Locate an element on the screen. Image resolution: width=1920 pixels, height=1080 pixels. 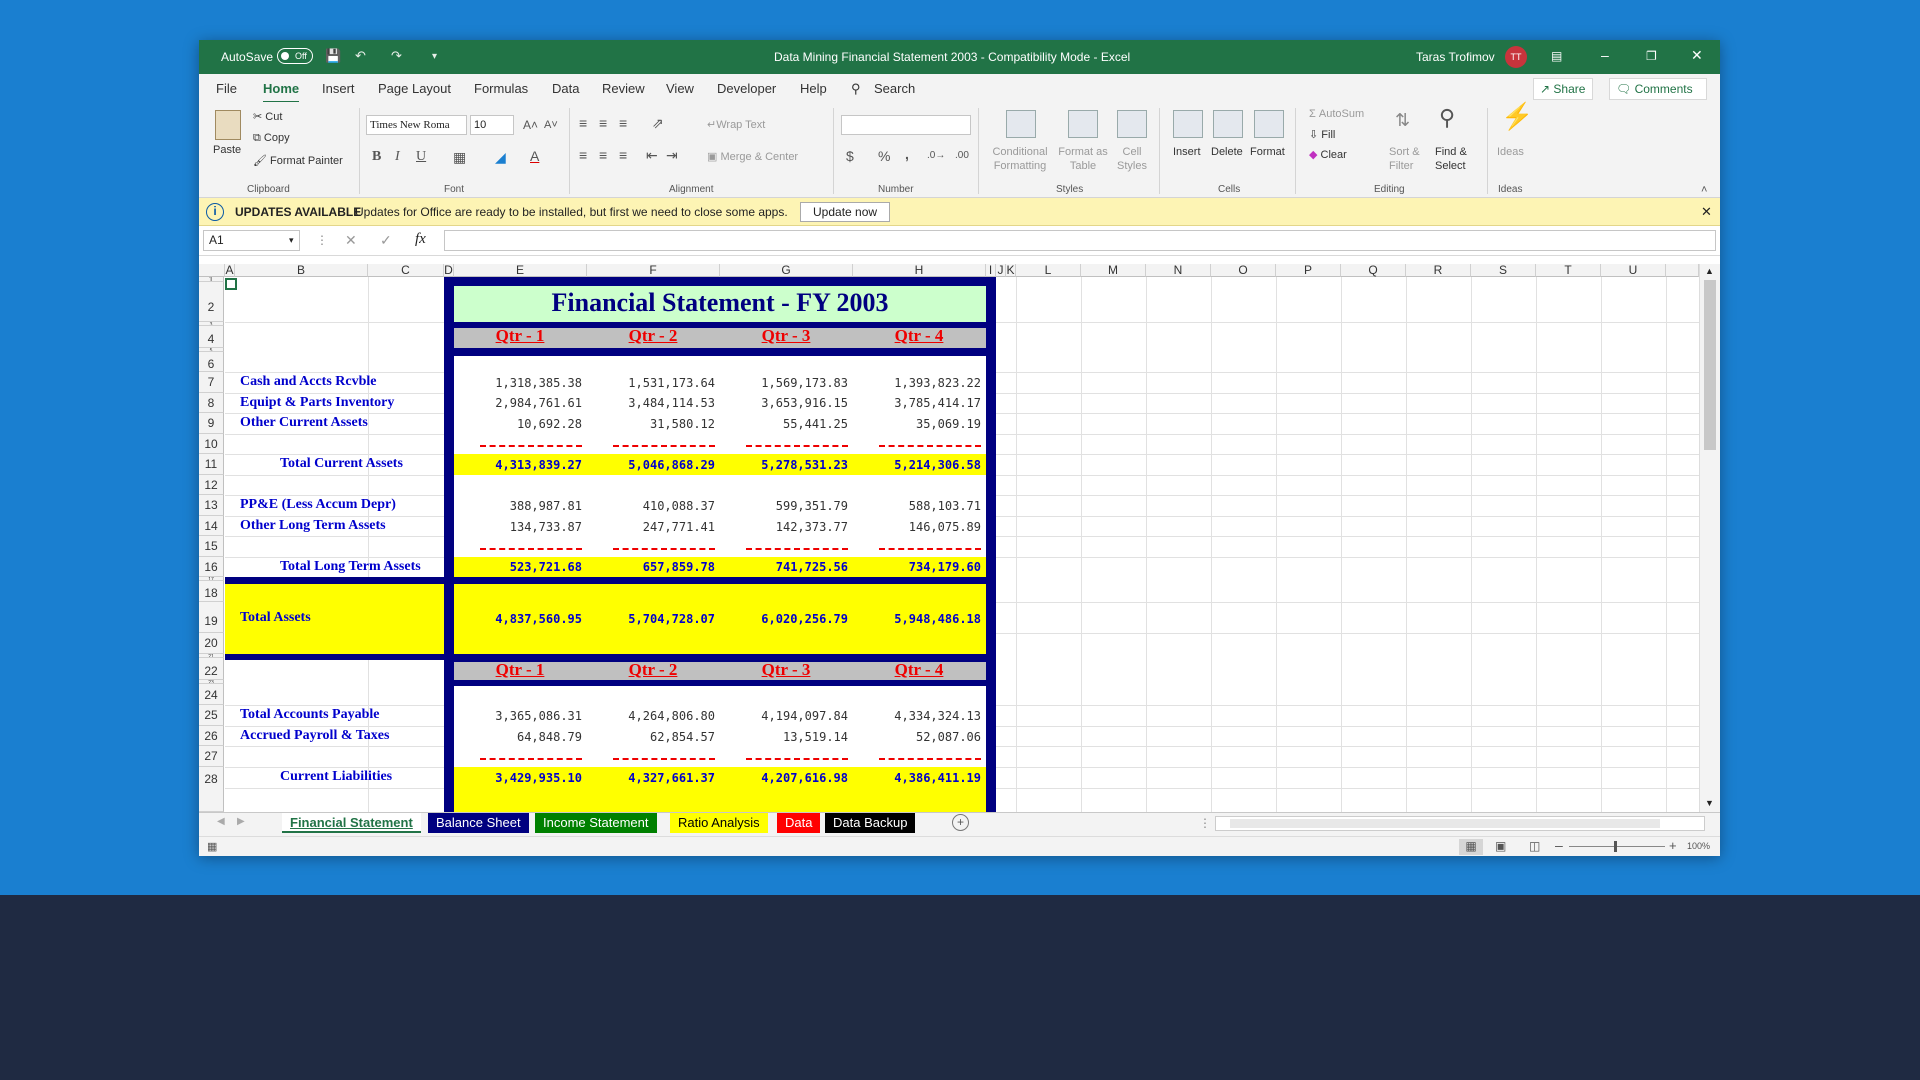
increase-indent-icon: ⇥ is located at coordinates (672, 155).